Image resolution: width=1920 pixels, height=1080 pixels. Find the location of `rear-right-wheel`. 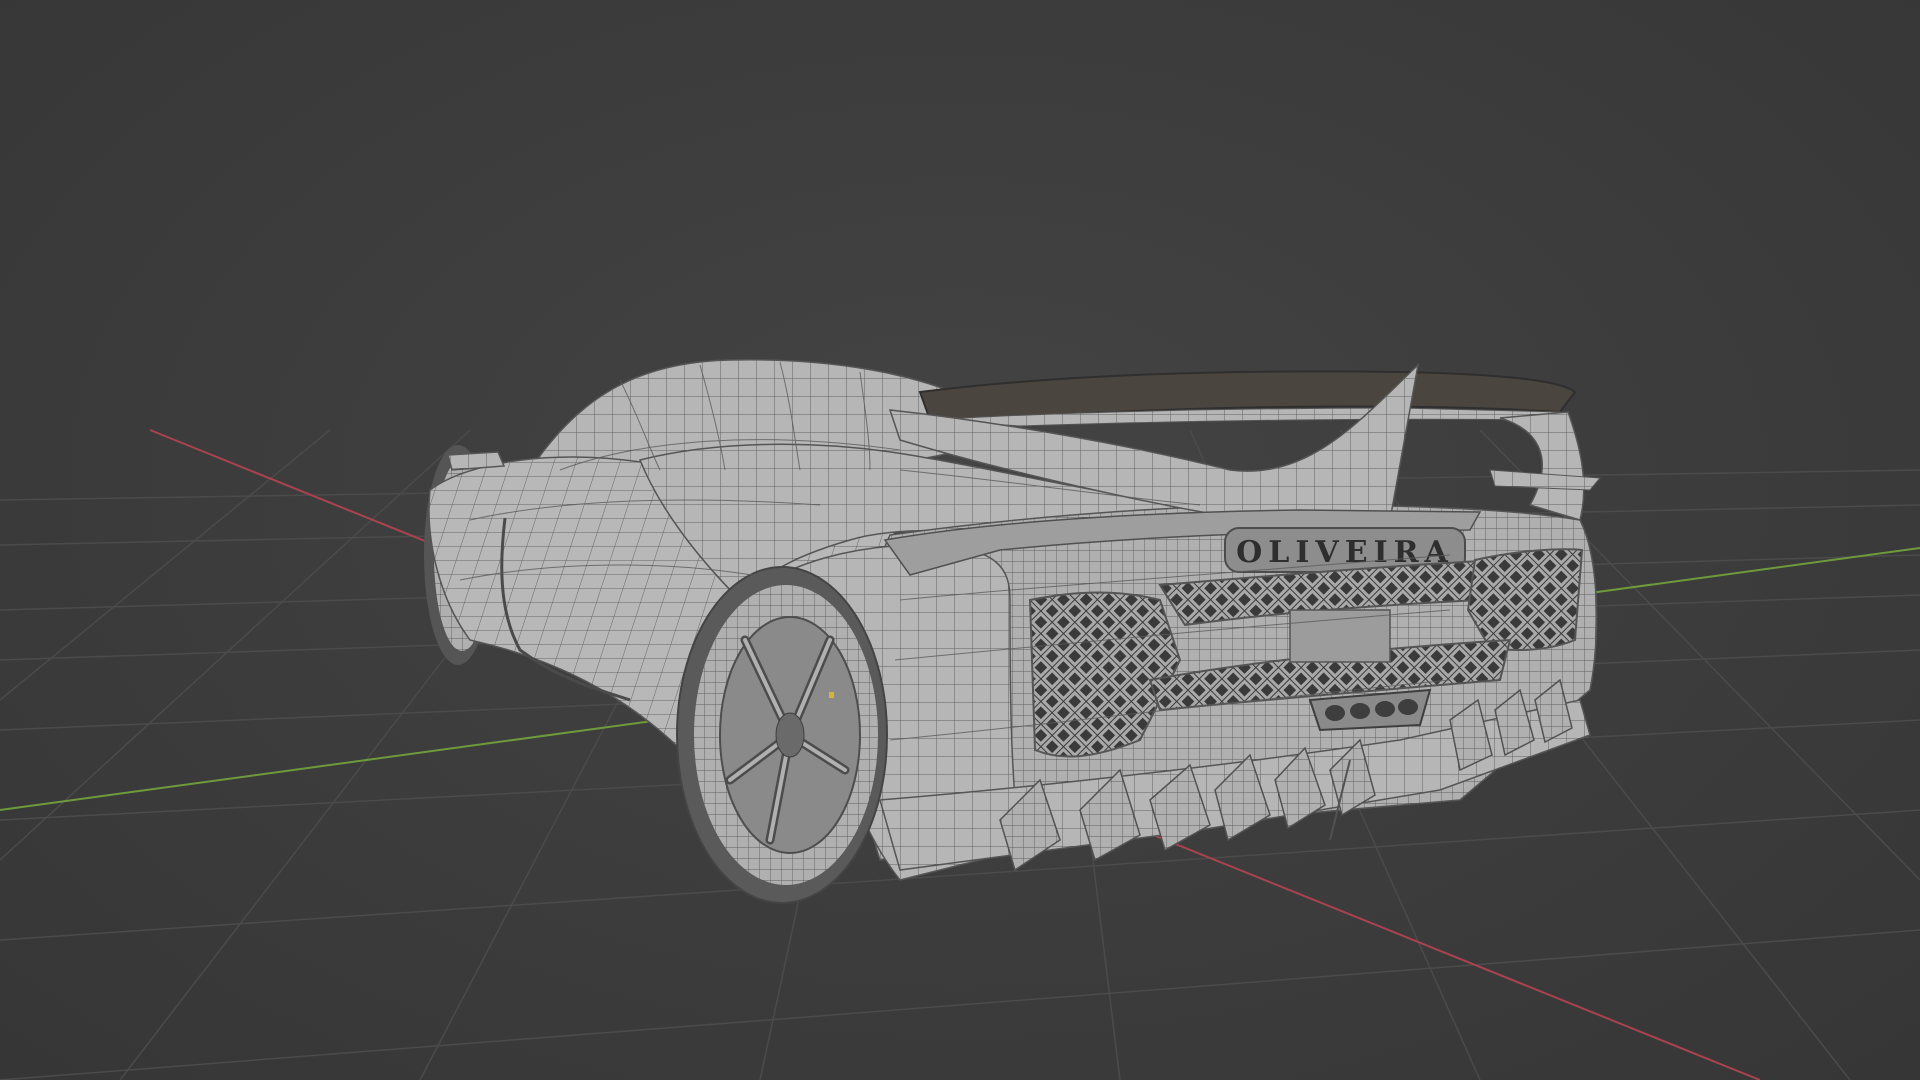

rear-right-wheel is located at coordinates (782, 735).